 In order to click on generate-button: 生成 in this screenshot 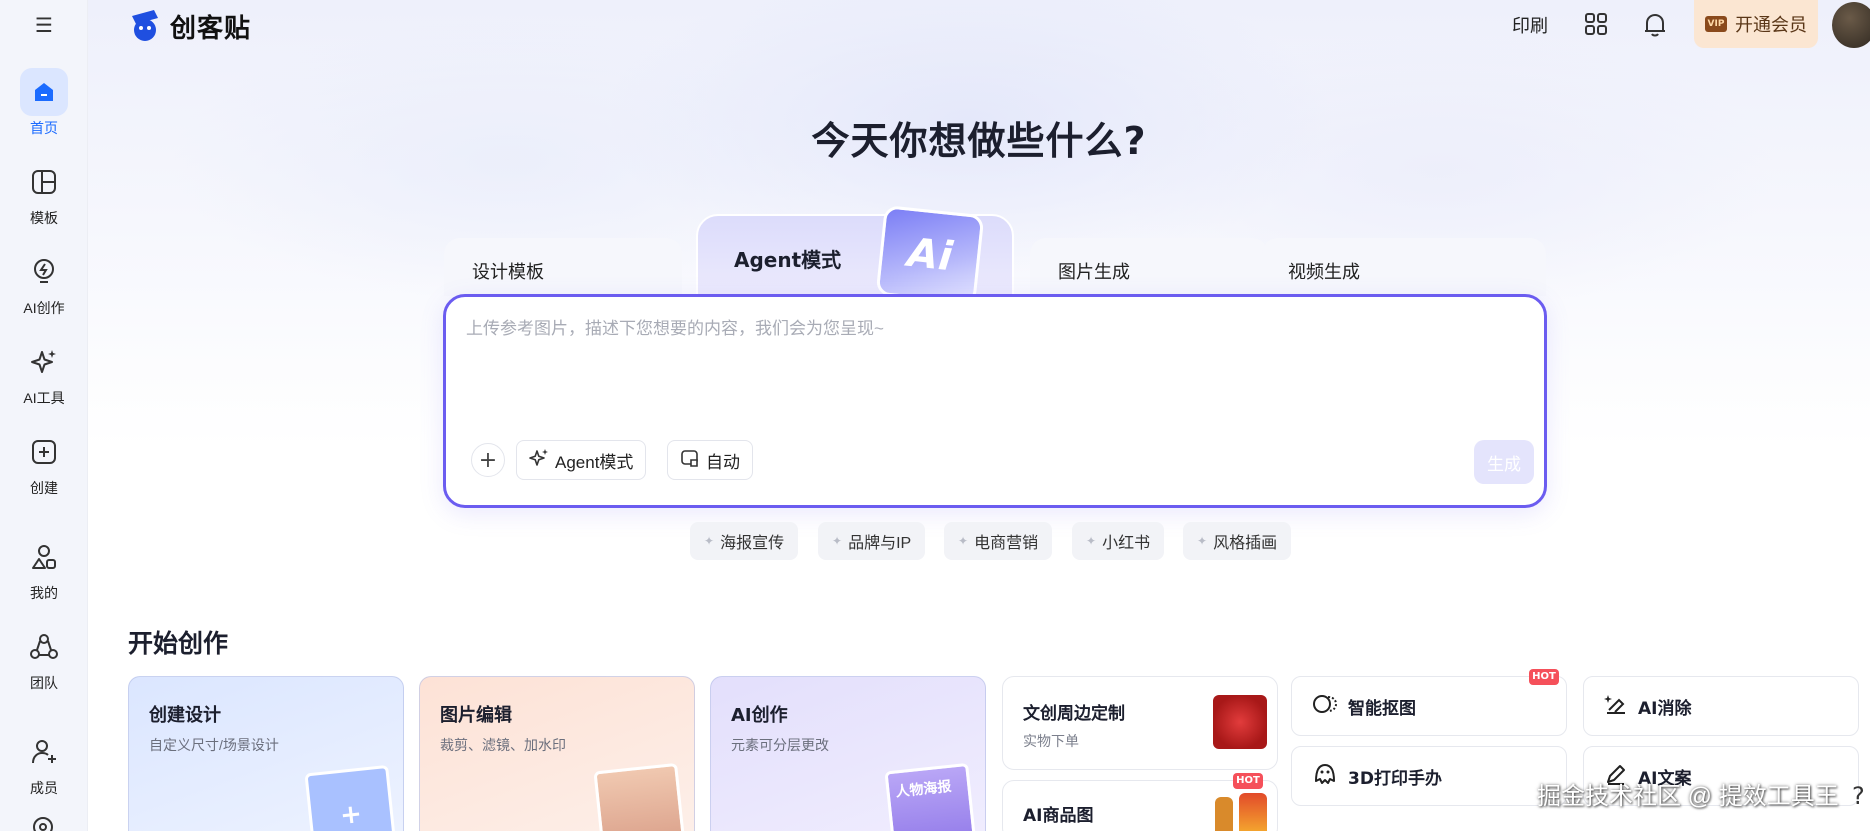, I will do `click(1504, 462)`.